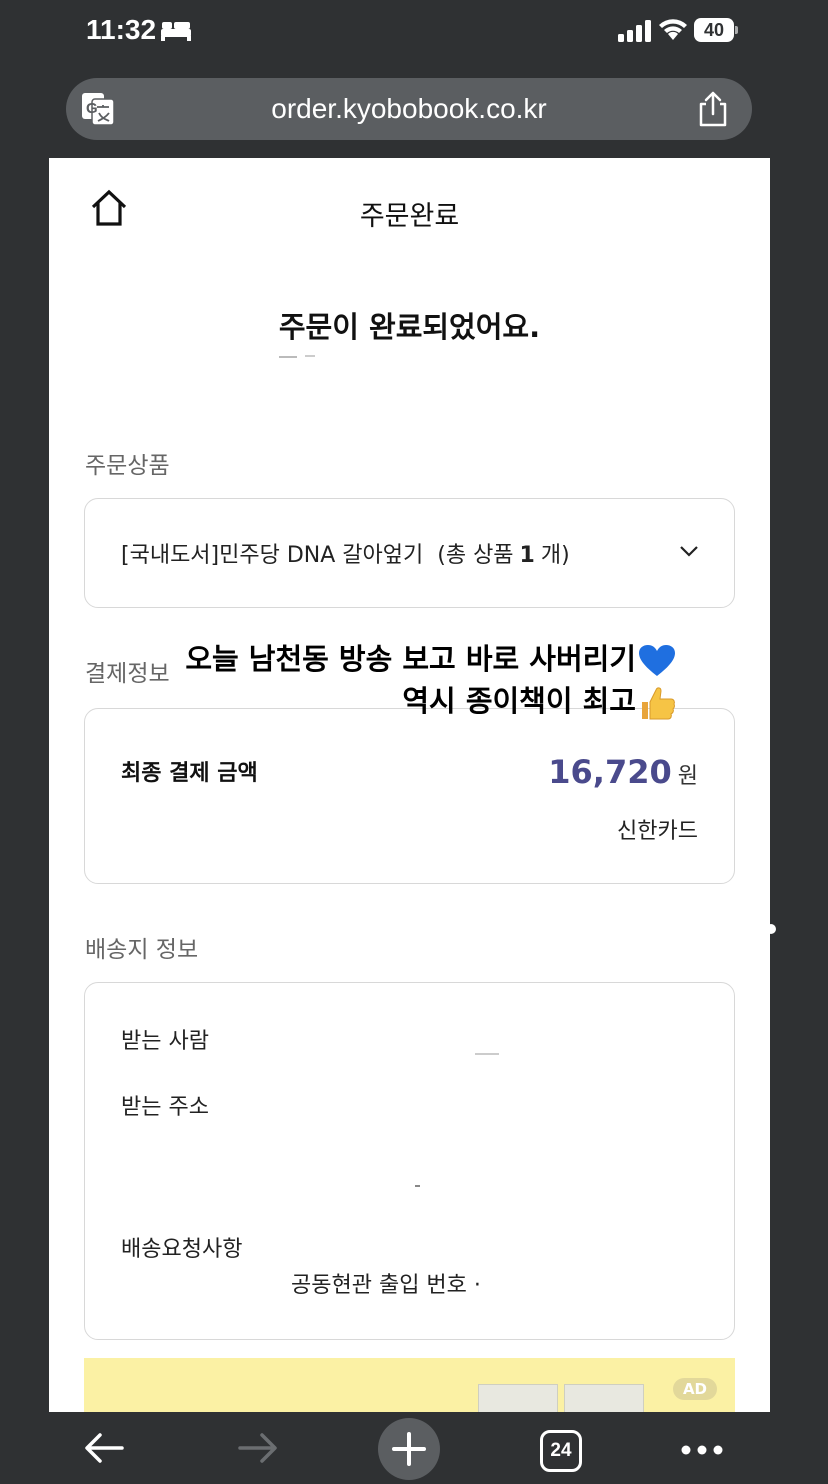 The height and width of the screenshot is (1484, 828). What do you see at coordinates (127, 466) in the screenshot?
I see `order-items-label: 주문상품` at bounding box center [127, 466].